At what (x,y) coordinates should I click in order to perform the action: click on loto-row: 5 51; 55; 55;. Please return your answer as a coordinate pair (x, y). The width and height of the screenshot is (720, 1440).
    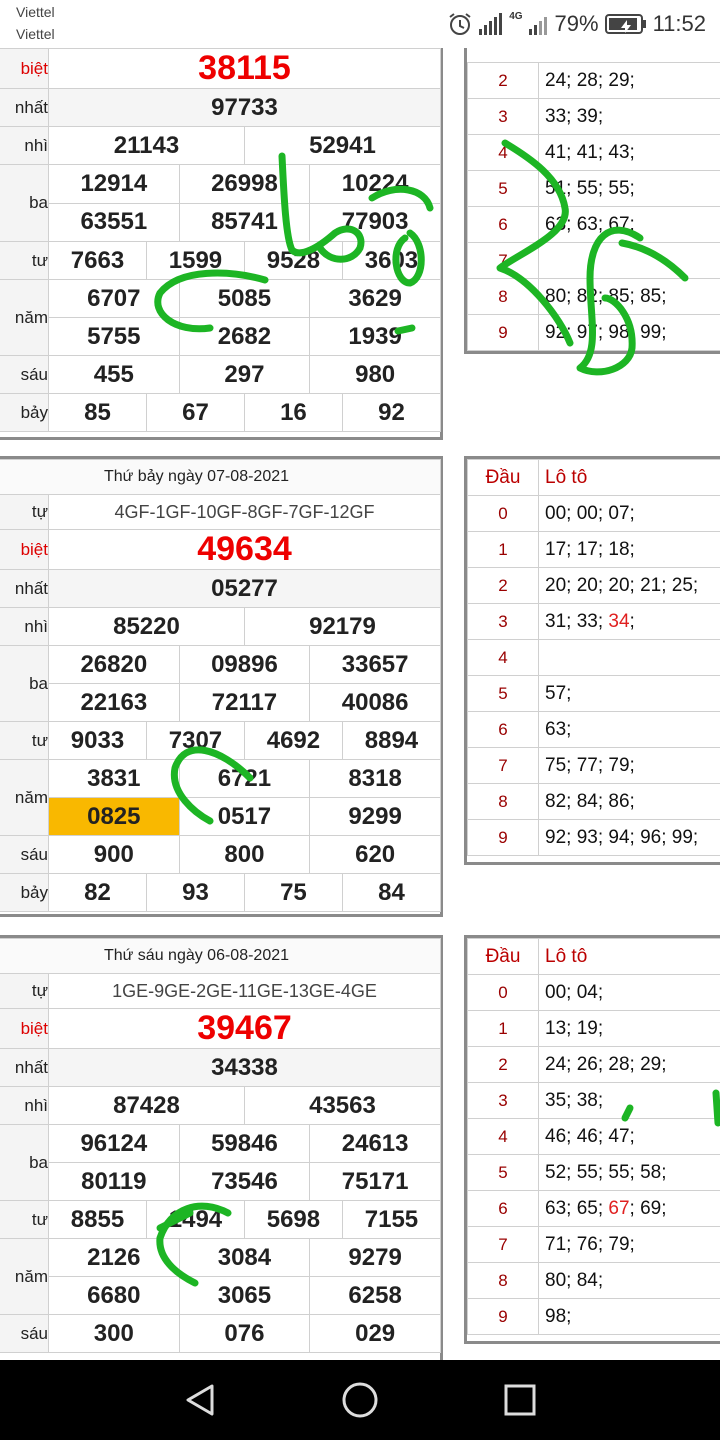
    Looking at the image, I should click on (593, 188).